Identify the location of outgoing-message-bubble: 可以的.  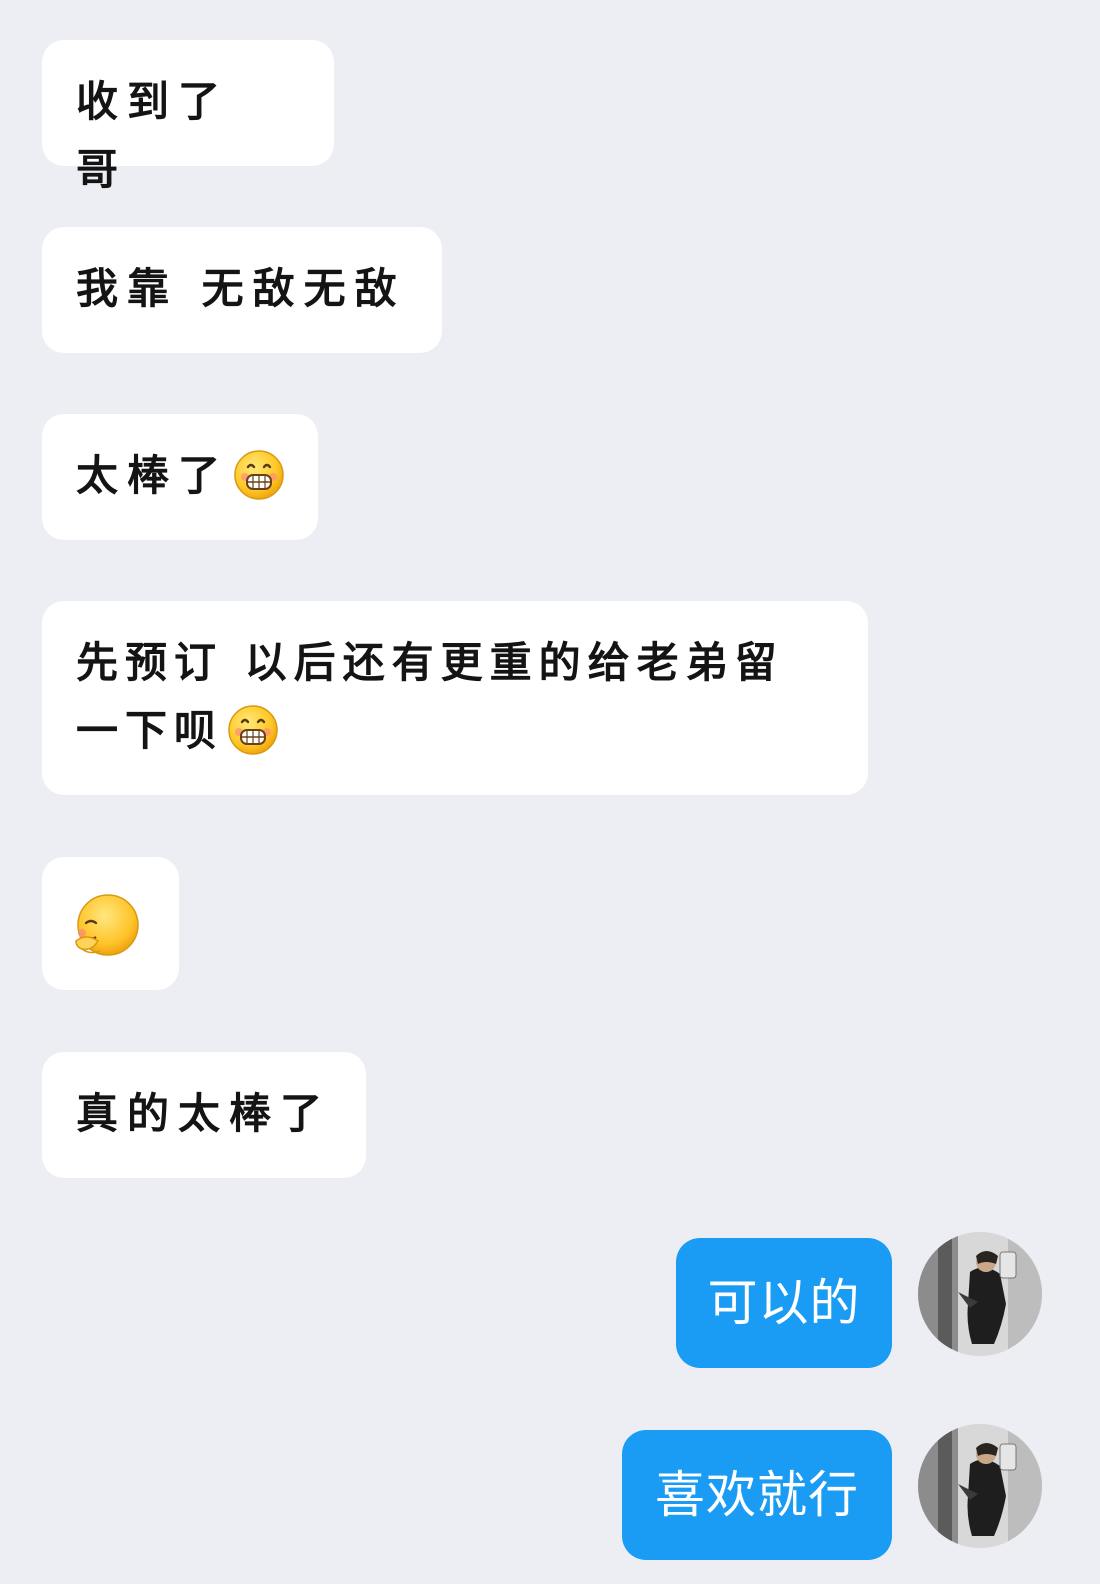
(784, 1303).